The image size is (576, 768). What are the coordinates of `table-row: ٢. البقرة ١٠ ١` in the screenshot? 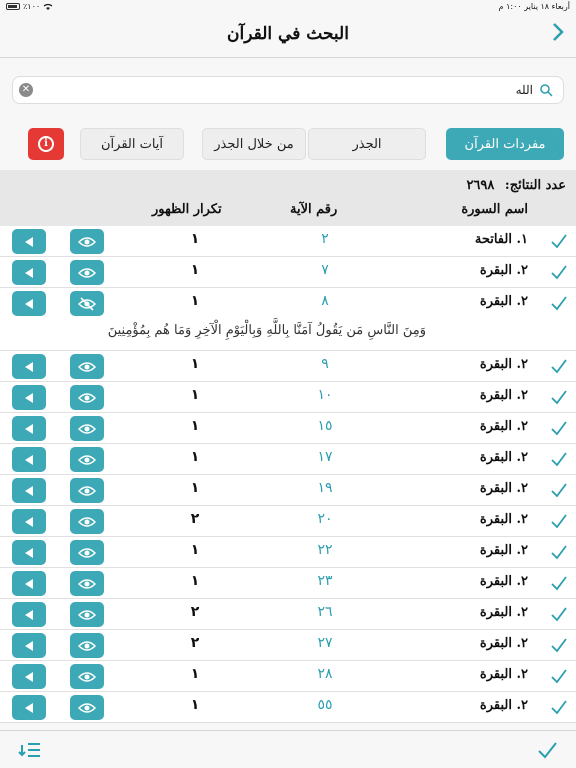 It's located at (288, 397).